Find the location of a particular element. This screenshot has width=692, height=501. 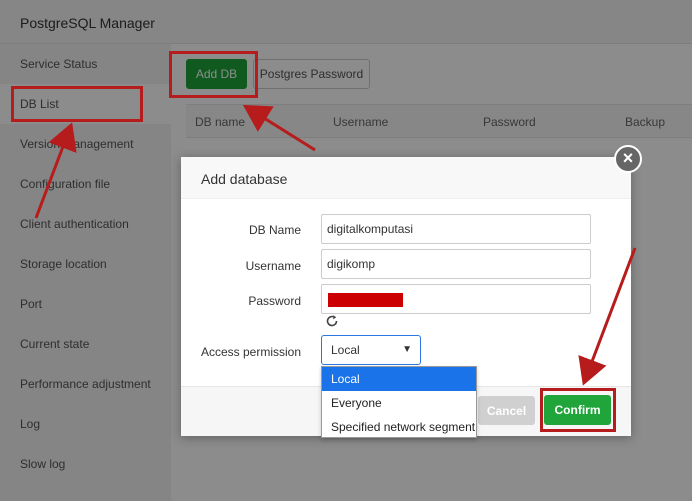

highlight-db-list is located at coordinates (77, 104).